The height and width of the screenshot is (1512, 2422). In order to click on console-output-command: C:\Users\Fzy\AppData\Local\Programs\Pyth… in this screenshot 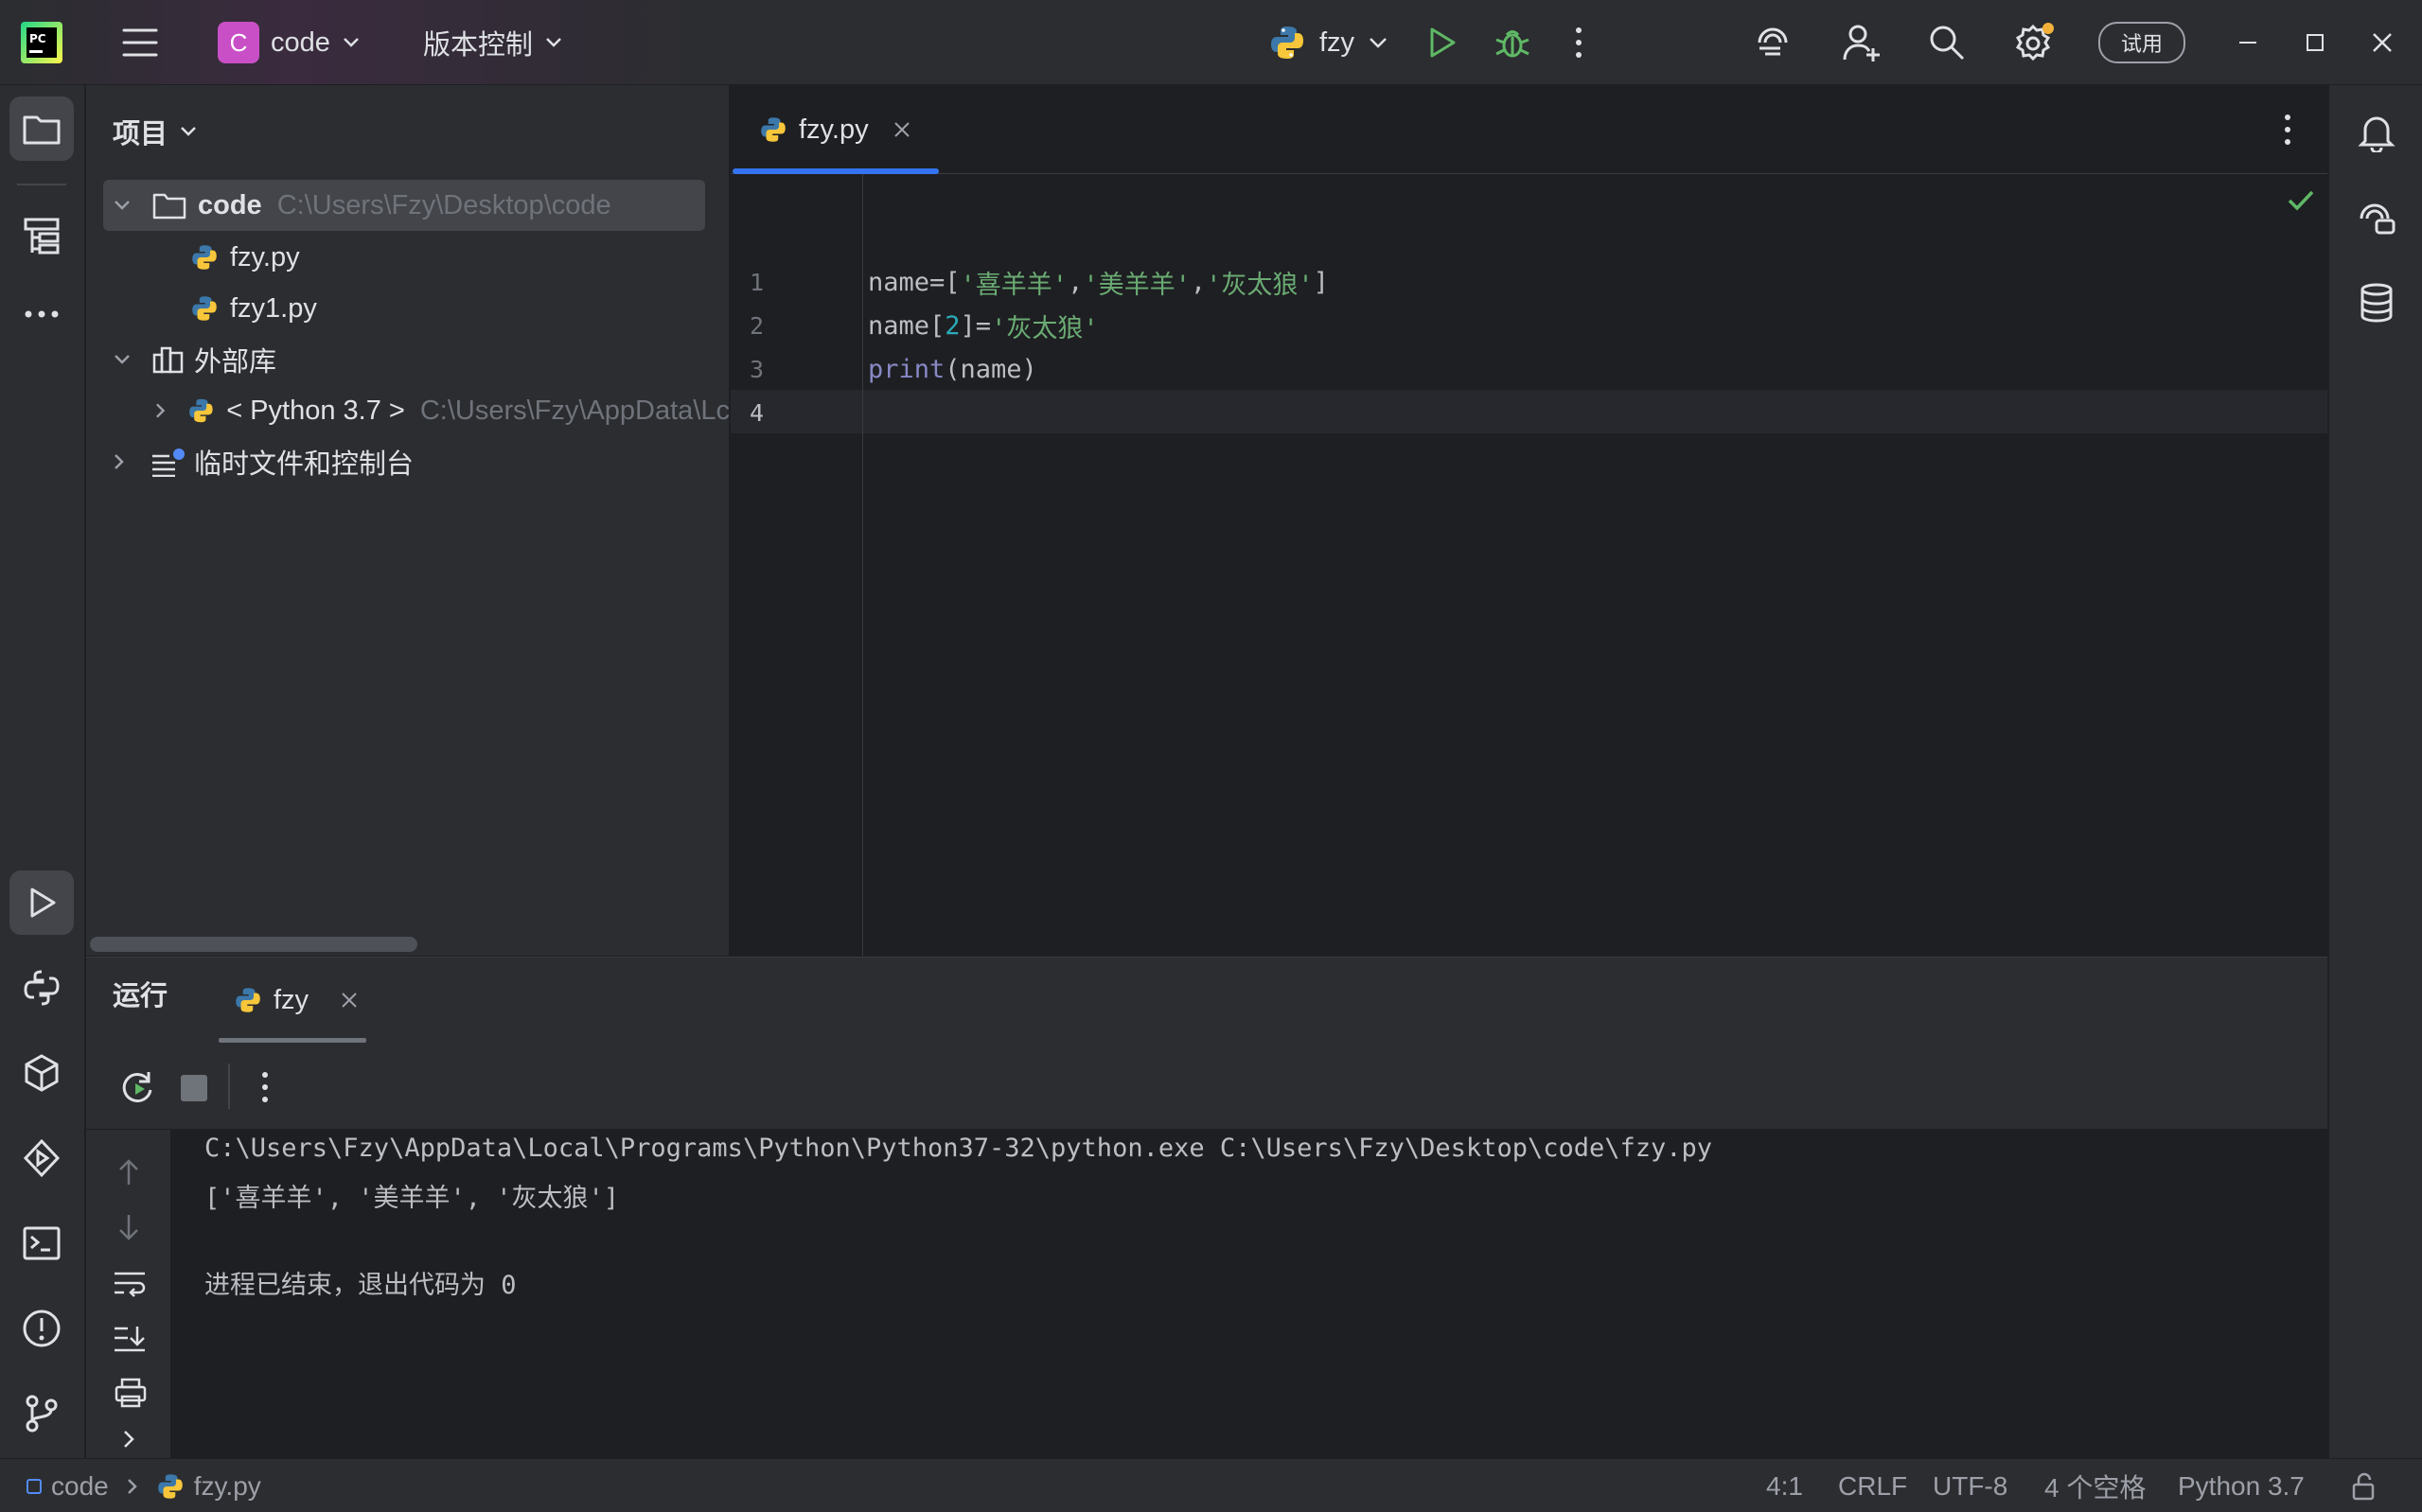, I will do `click(958, 1148)`.